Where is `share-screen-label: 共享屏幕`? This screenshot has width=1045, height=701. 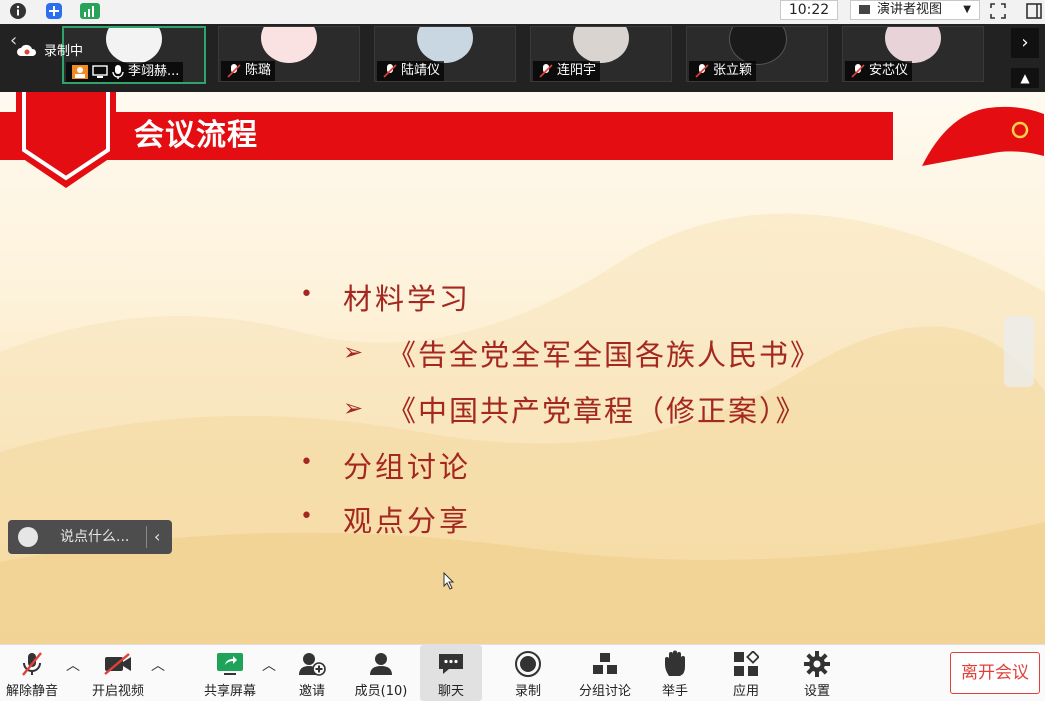
share-screen-label: 共享屏幕 is located at coordinates (229, 691).